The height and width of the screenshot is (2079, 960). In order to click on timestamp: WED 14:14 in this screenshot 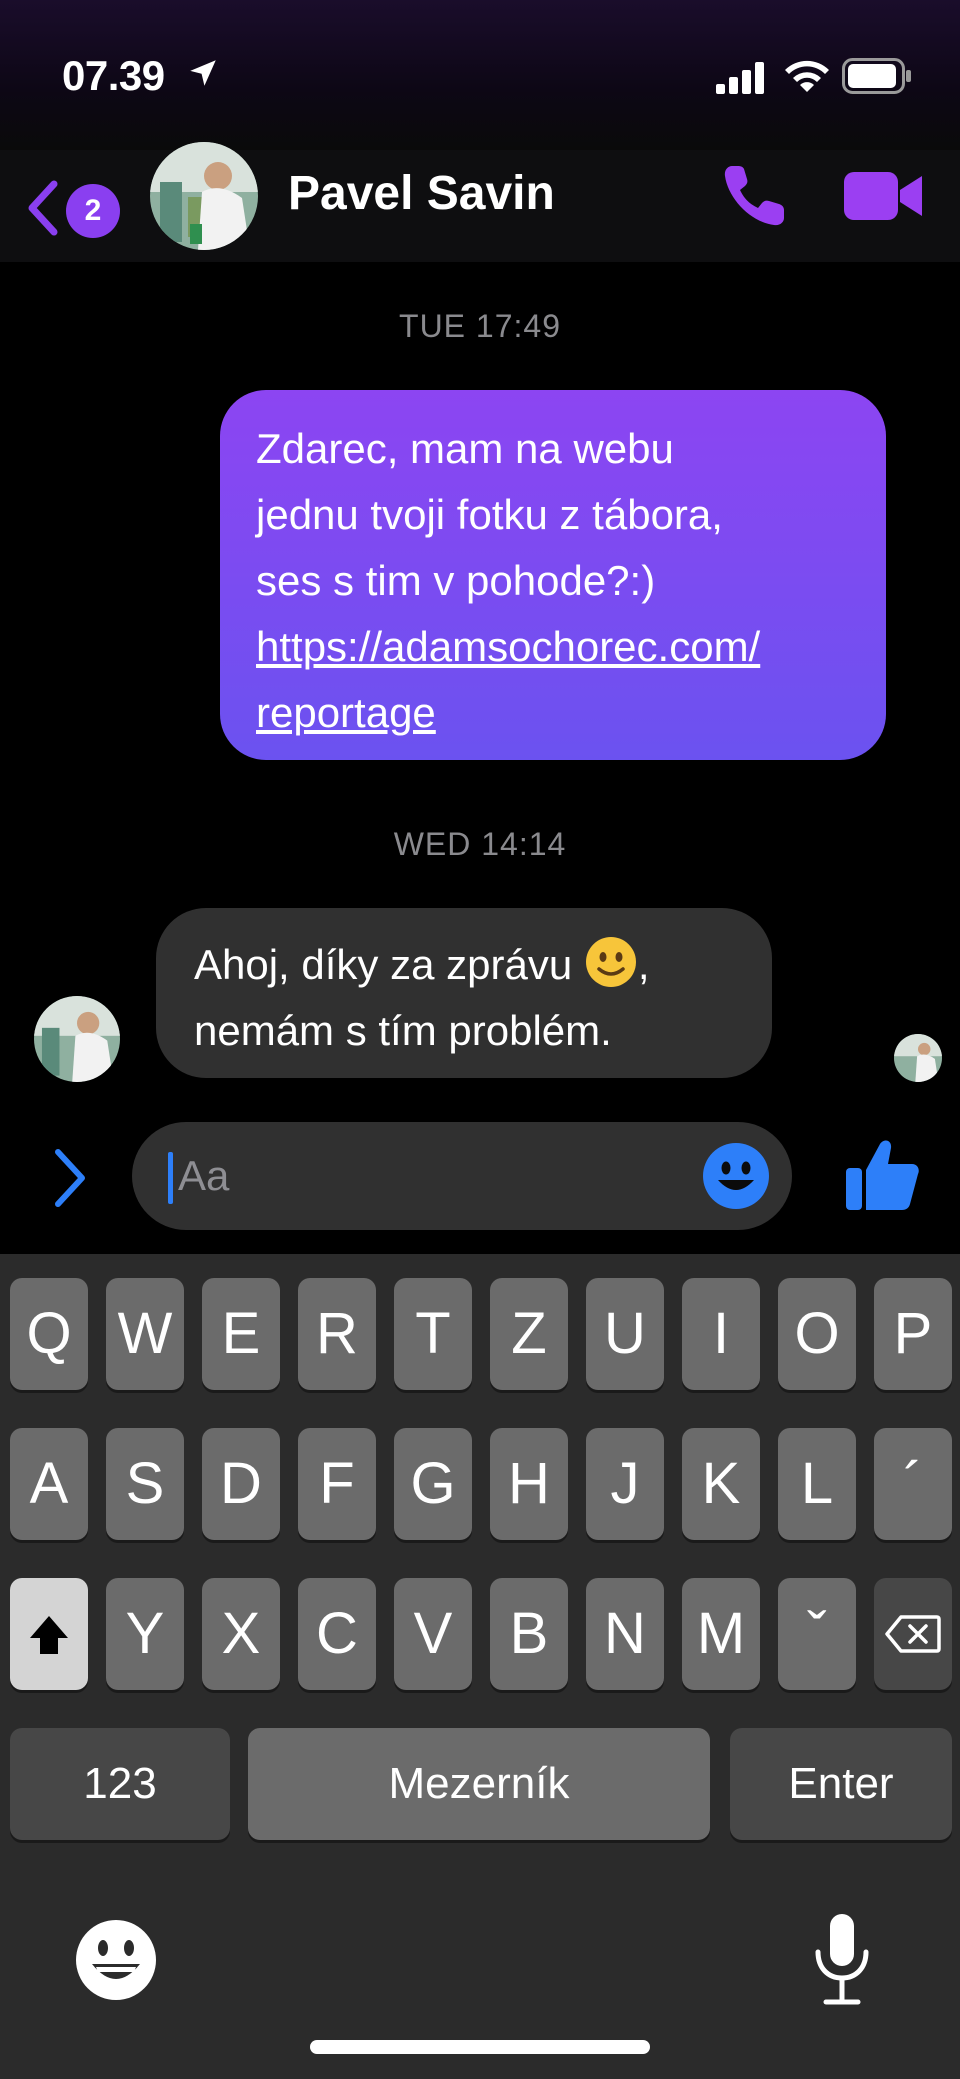, I will do `click(480, 844)`.